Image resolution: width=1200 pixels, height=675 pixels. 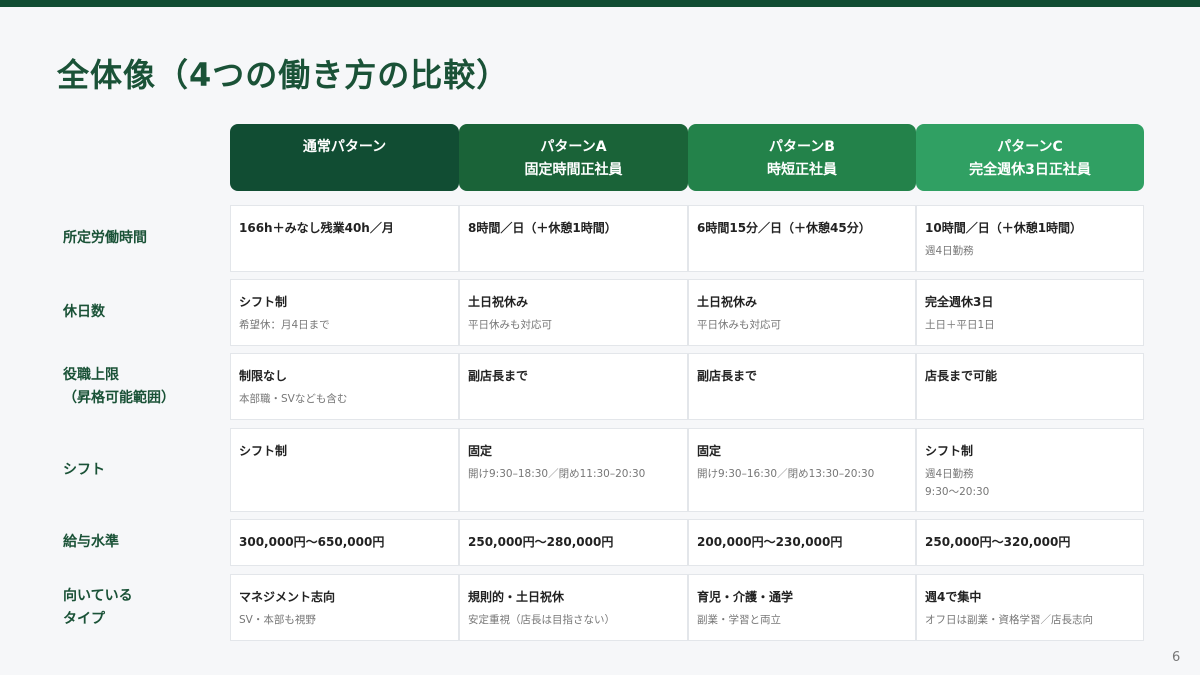 I want to click on row-label-line: （昇格可能範囲）, so click(x=119, y=397).